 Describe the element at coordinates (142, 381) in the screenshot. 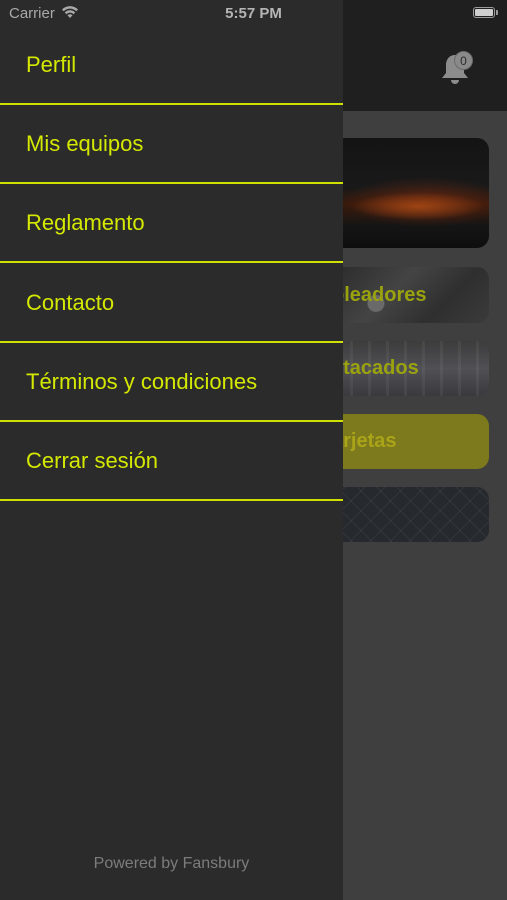

I see `menu-item-label: Términos y condiciones` at that location.